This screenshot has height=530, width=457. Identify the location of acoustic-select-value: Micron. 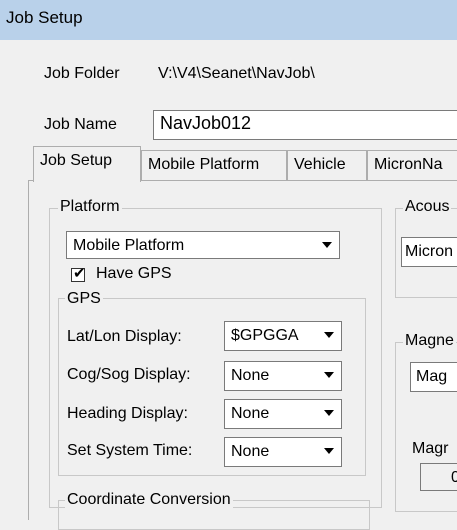
(429, 251).